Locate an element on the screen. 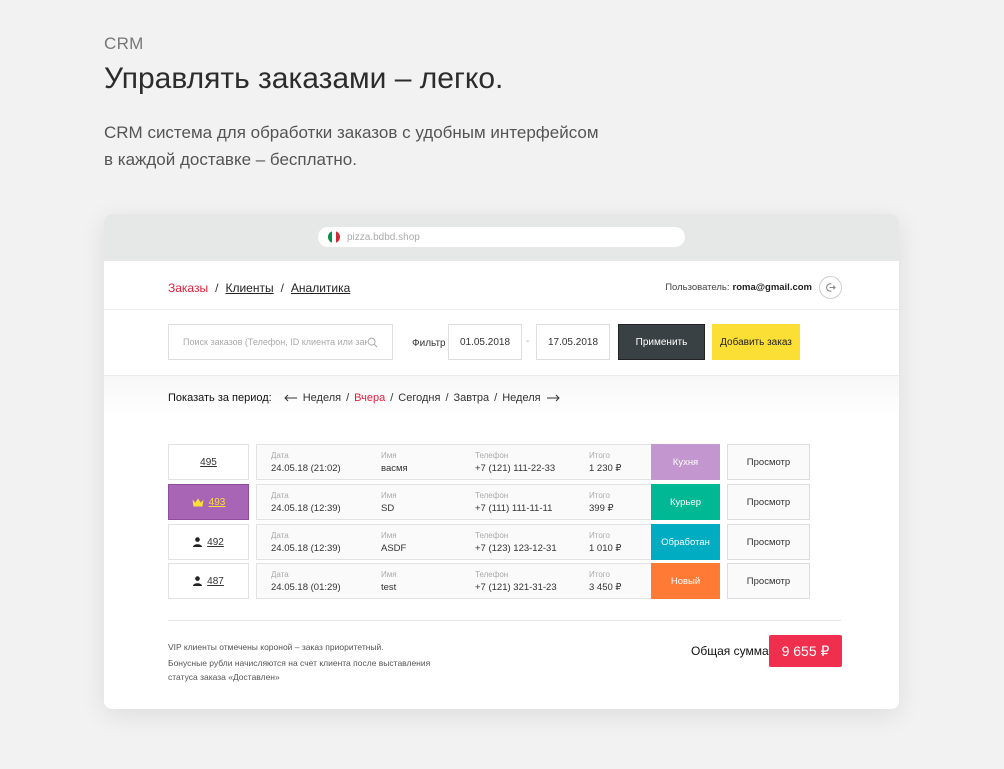  phone-field: Телефон +7 (111) 111-11-11 is located at coordinates (513, 502).